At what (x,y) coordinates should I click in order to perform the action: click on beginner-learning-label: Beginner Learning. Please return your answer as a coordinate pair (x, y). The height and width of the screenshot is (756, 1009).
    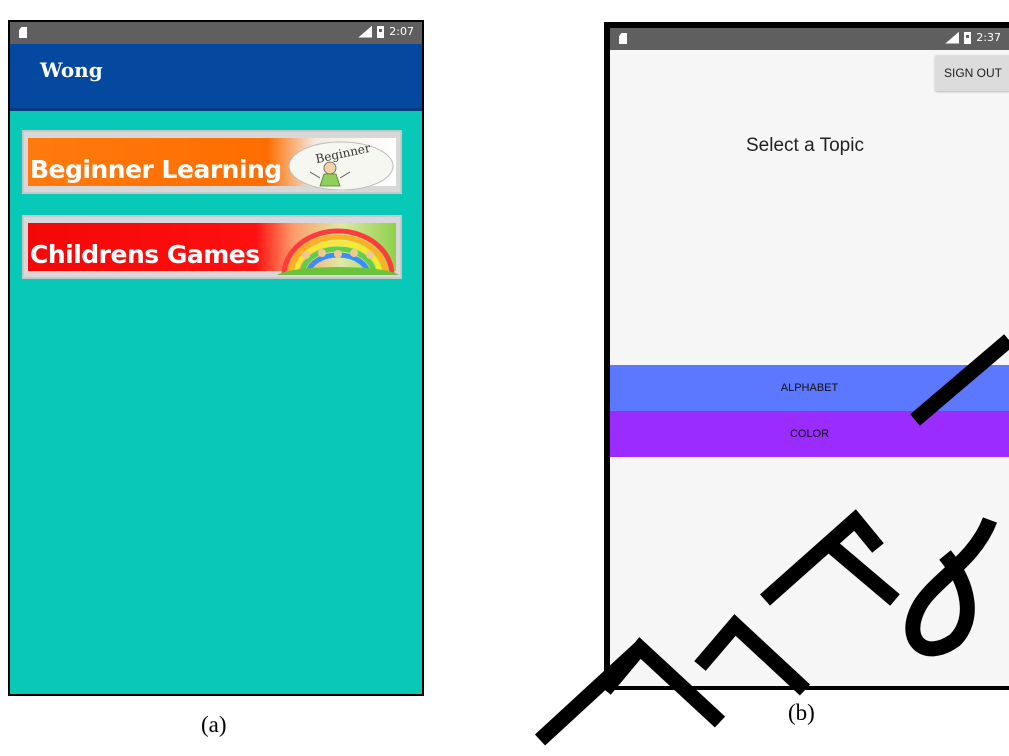
    Looking at the image, I should click on (156, 169).